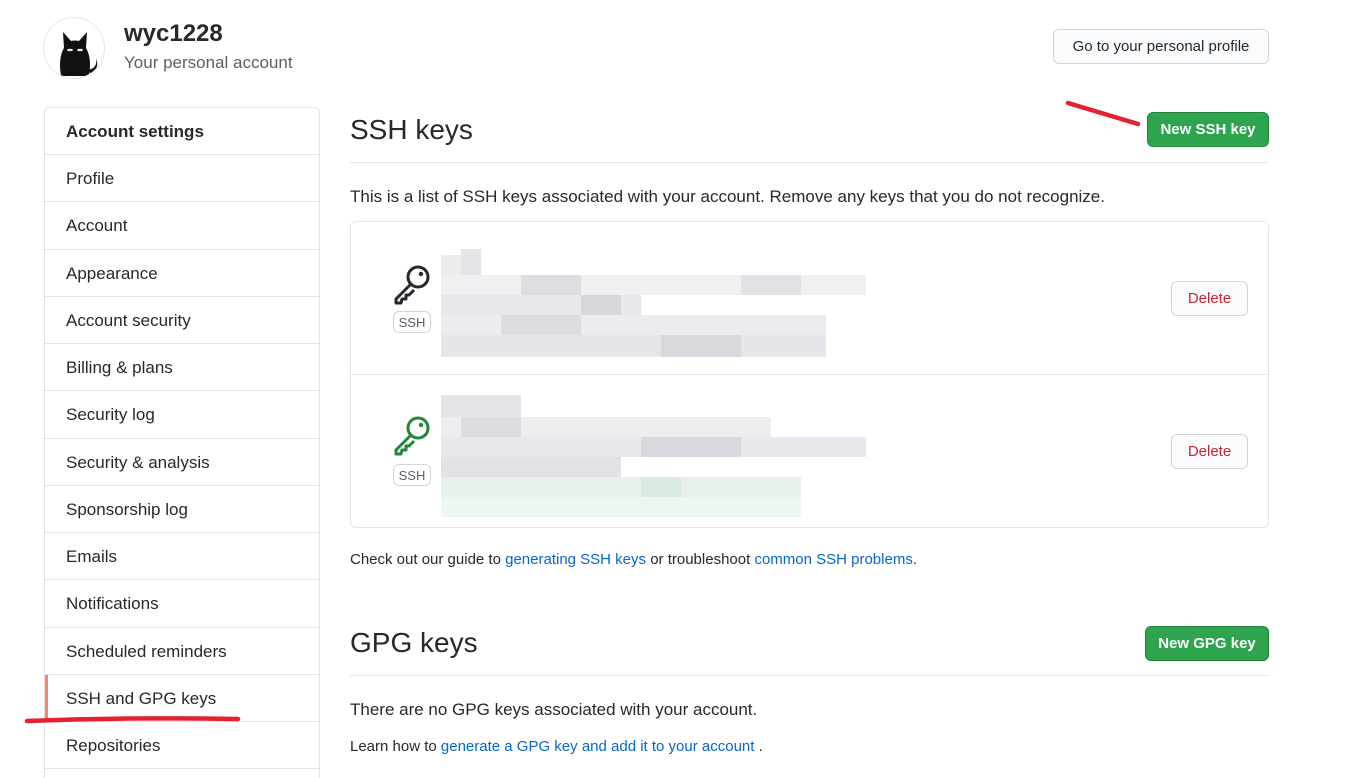 Image resolution: width=1371 pixels, height=778 pixels. What do you see at coordinates (182, 604) in the screenshot?
I see `sidebar-item-notifications: Notifications` at bounding box center [182, 604].